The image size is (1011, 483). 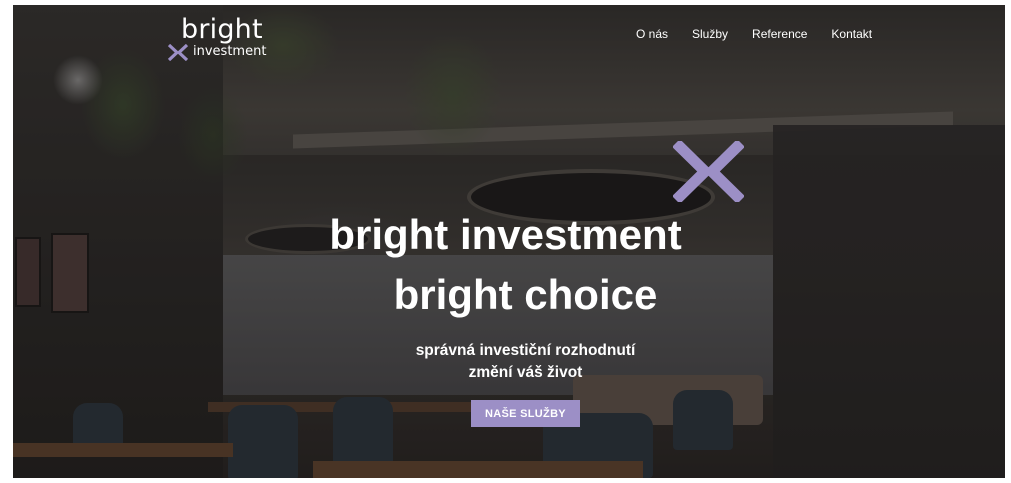 I want to click on nav-item-sluzby: Služby, so click(x=710, y=34).